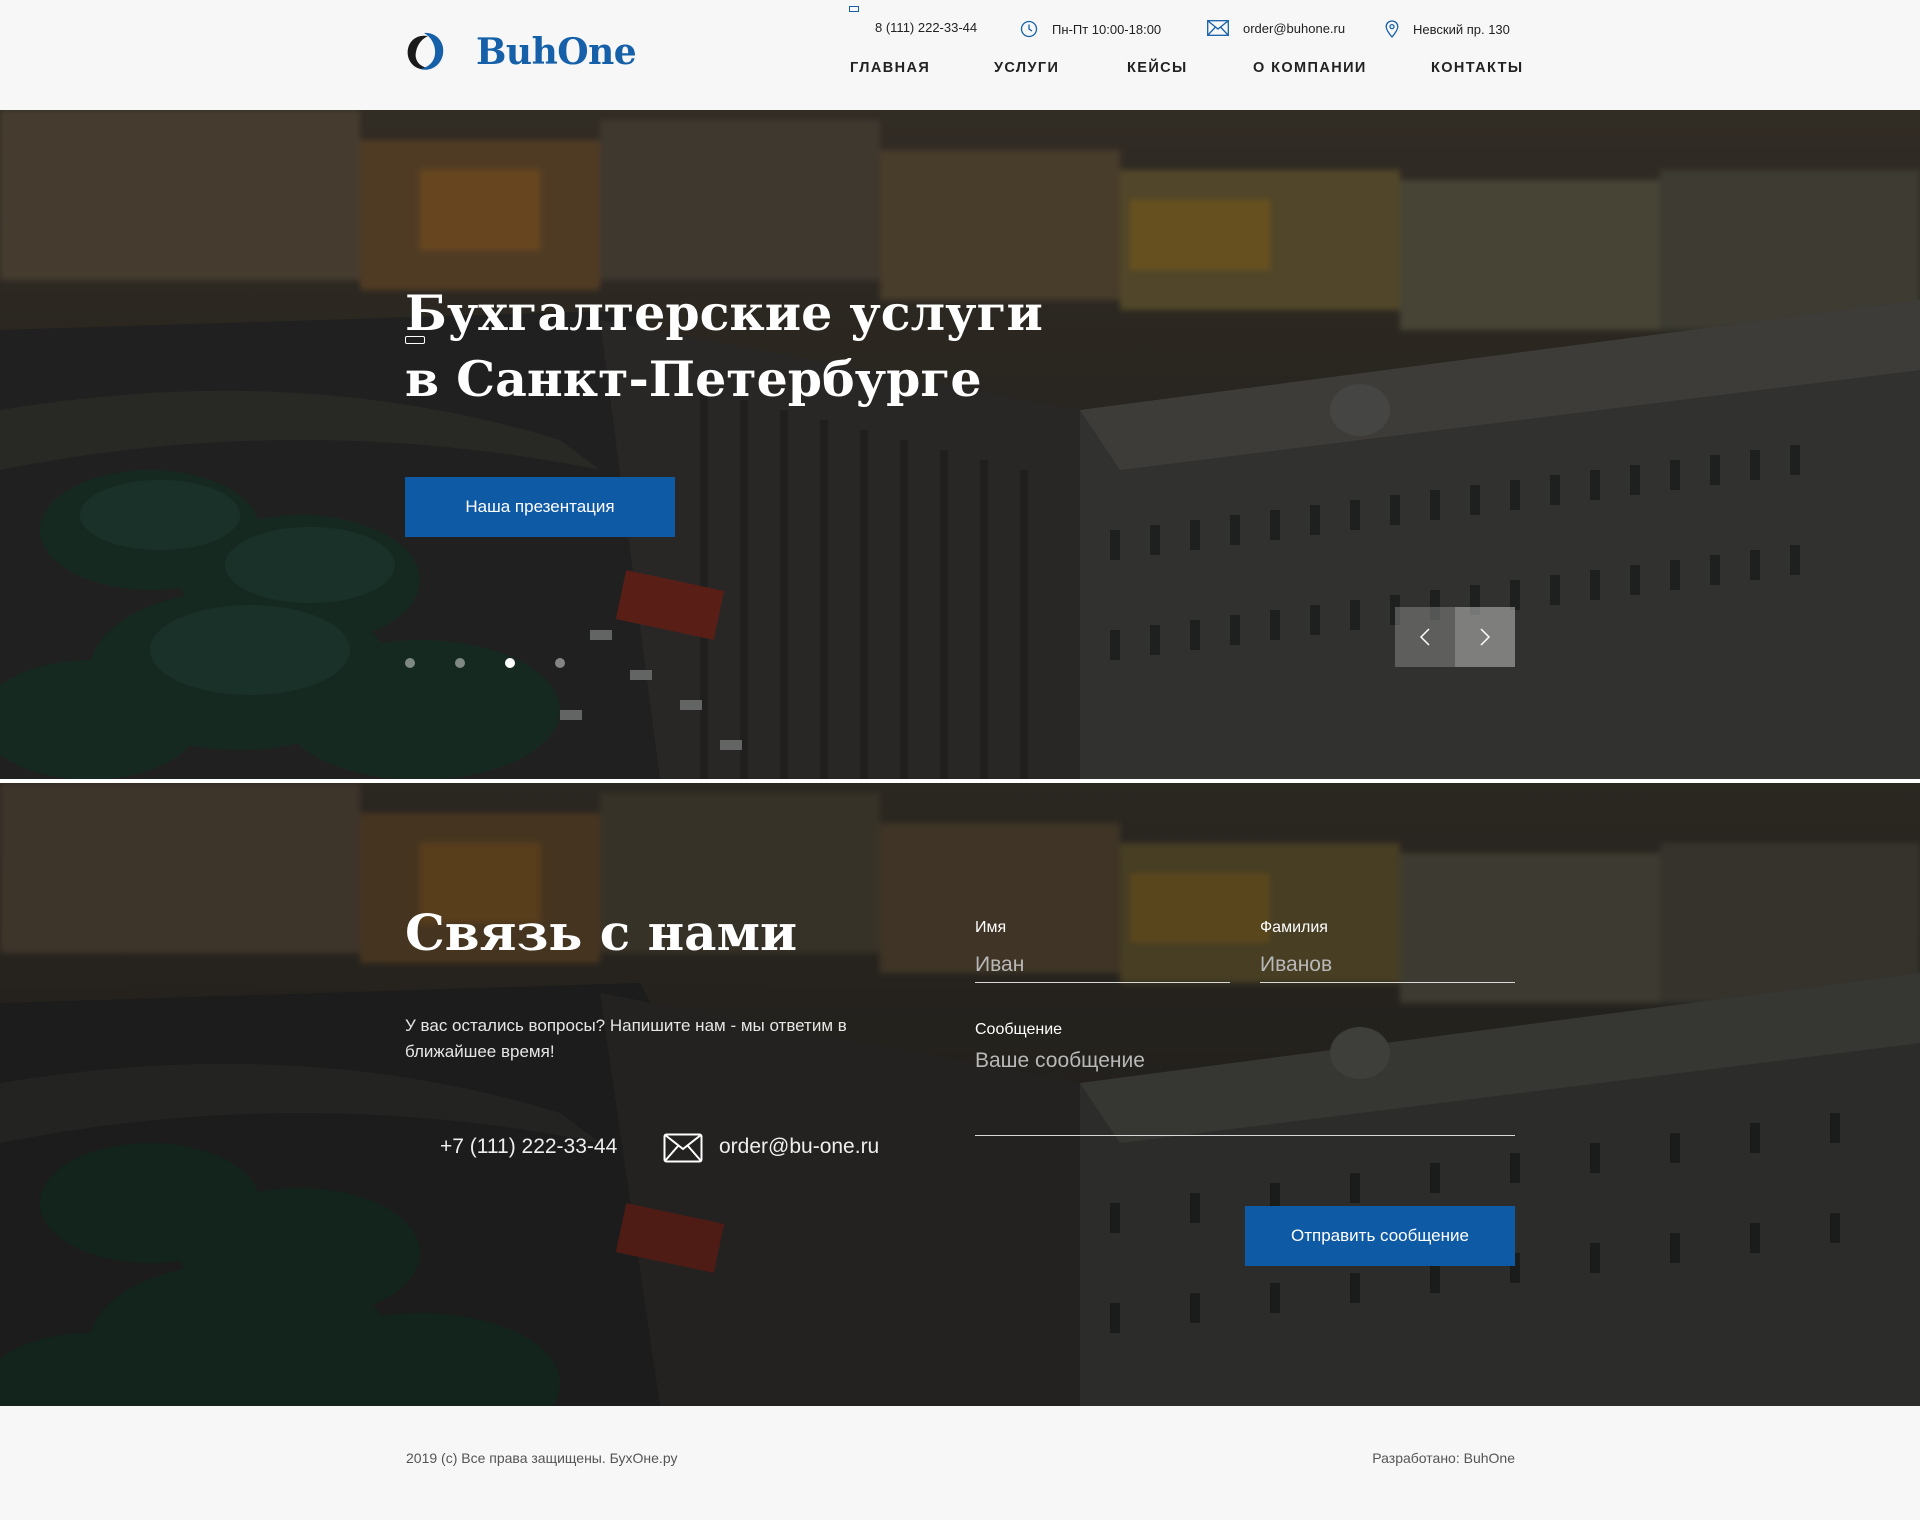 The image size is (1920, 1520). I want to click on header-phone: 8 (111) 222-33-44, so click(926, 27).